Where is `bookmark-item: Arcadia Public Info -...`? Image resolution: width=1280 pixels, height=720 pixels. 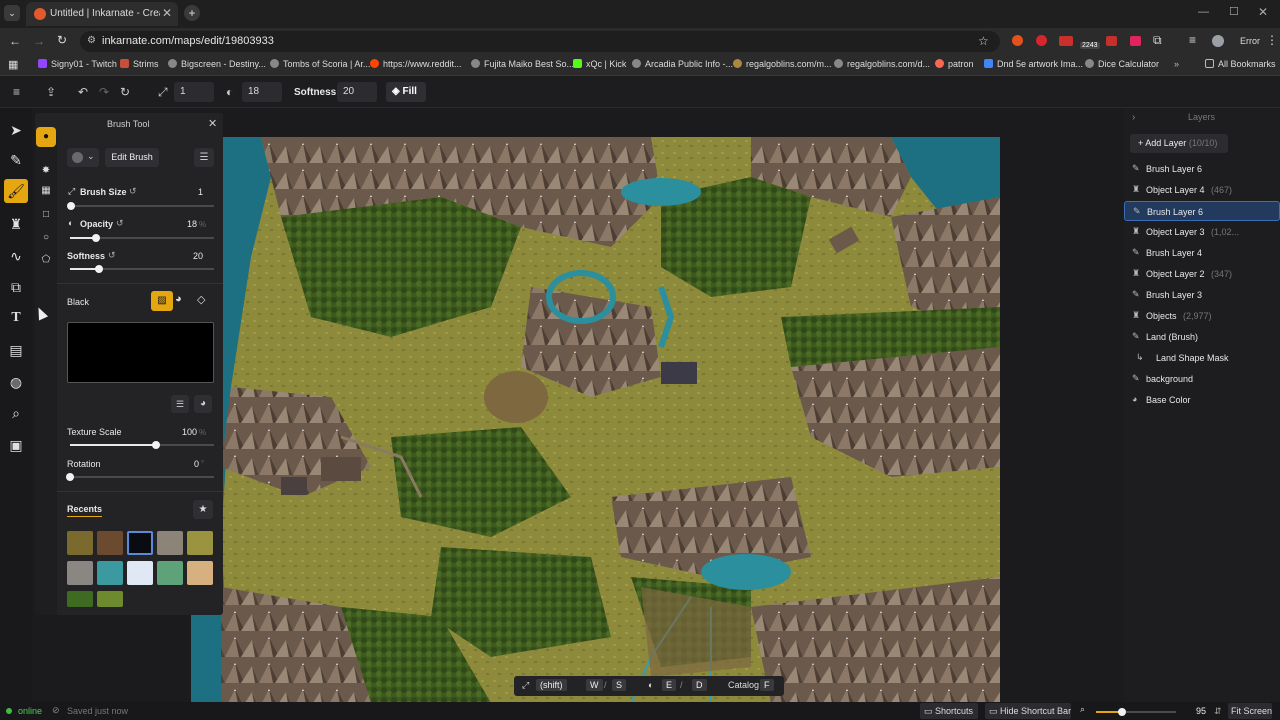
bookmark-item: Arcadia Public Info -... is located at coordinates (682, 64).